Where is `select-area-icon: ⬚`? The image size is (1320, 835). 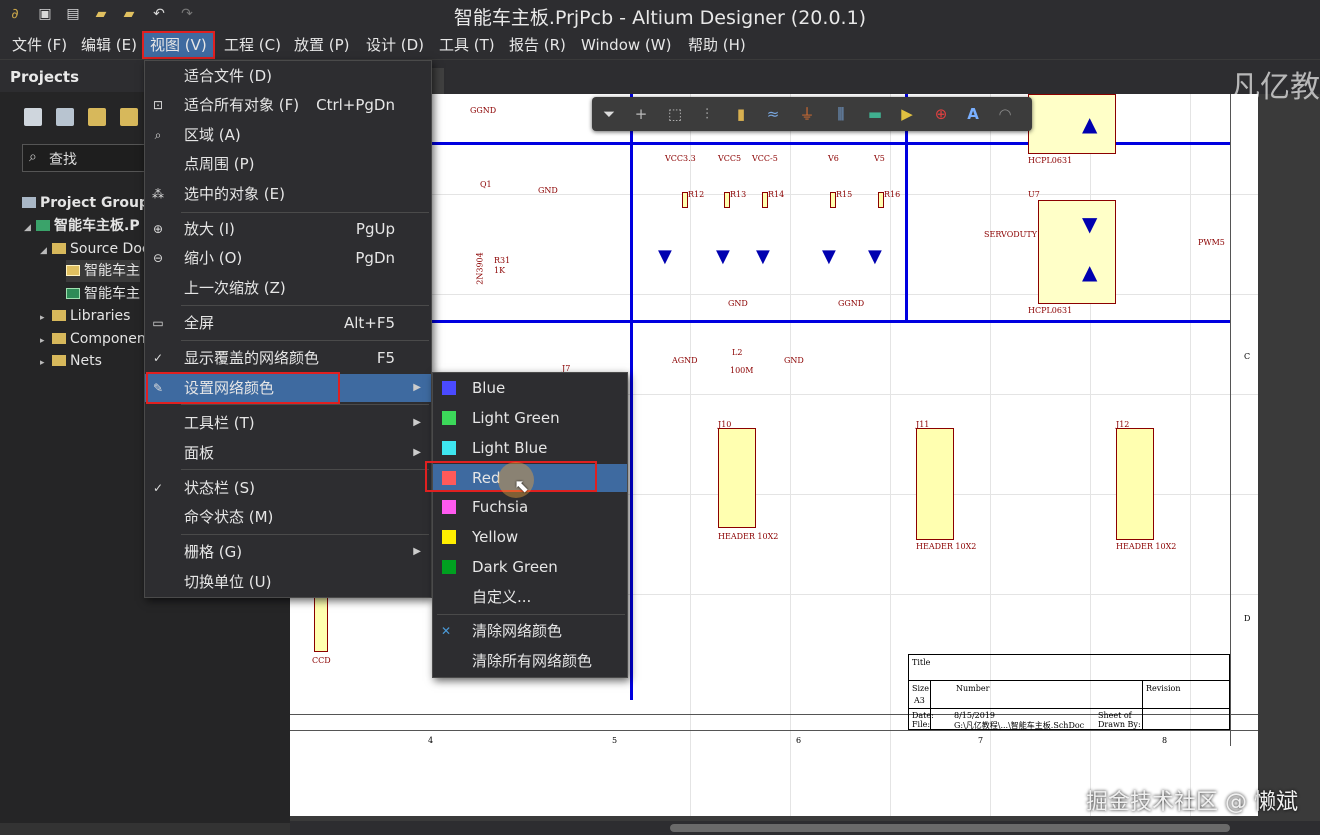
select-area-icon: ⬚ is located at coordinates (675, 114).